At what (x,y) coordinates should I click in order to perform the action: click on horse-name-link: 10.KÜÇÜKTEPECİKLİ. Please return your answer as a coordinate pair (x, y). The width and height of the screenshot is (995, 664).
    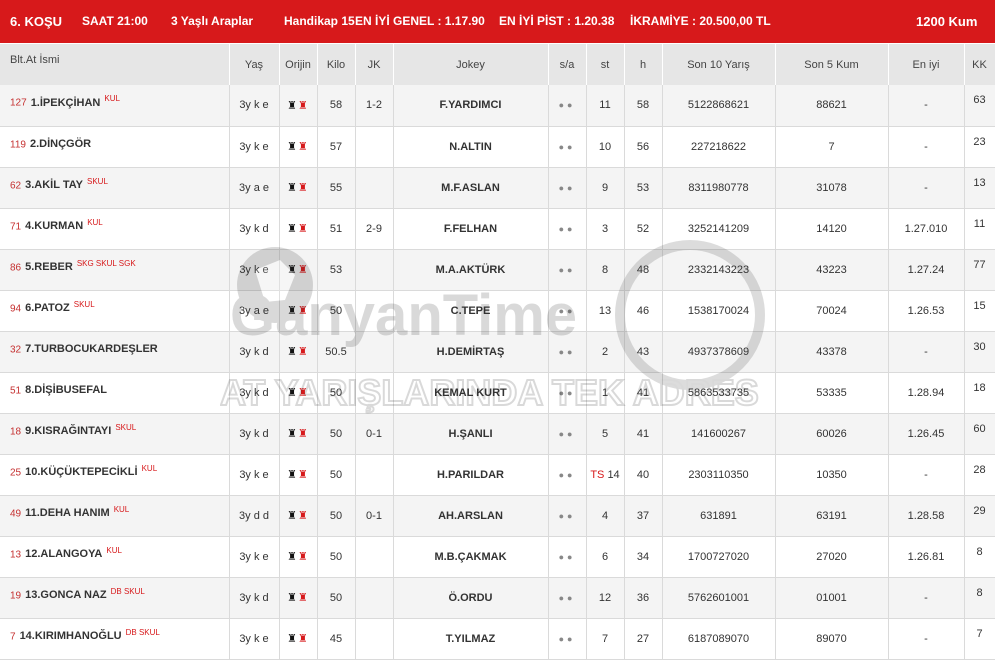
    Looking at the image, I should click on (81, 472).